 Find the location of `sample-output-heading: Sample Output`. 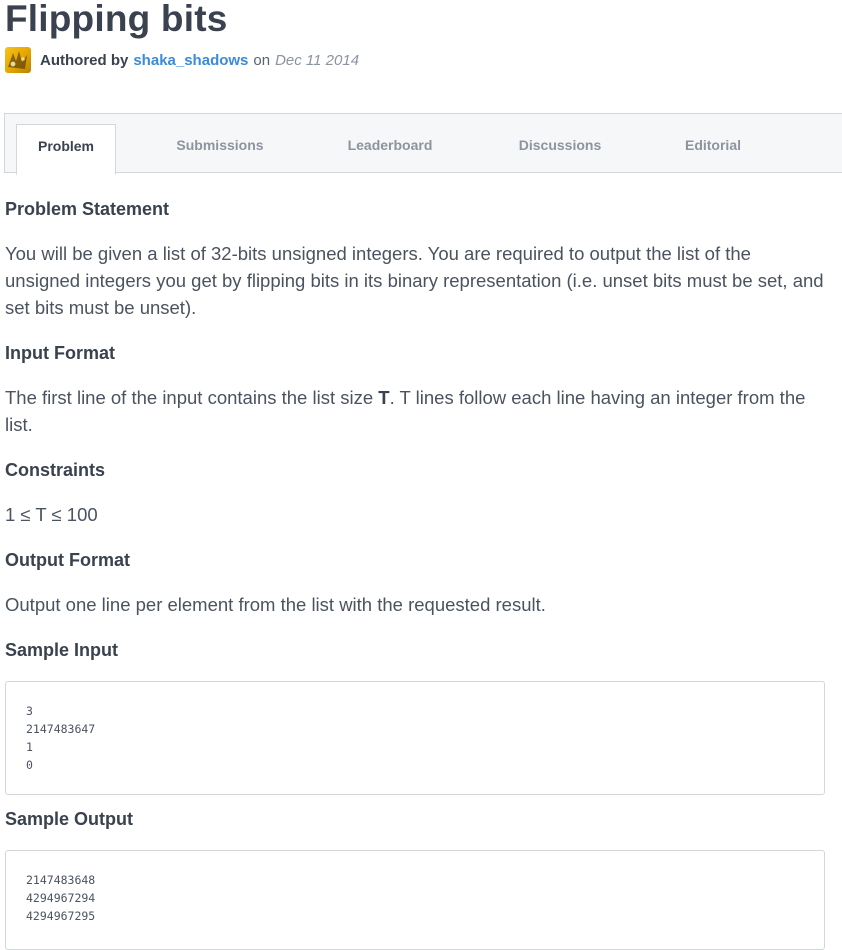

sample-output-heading: Sample Output is located at coordinates (69, 819).